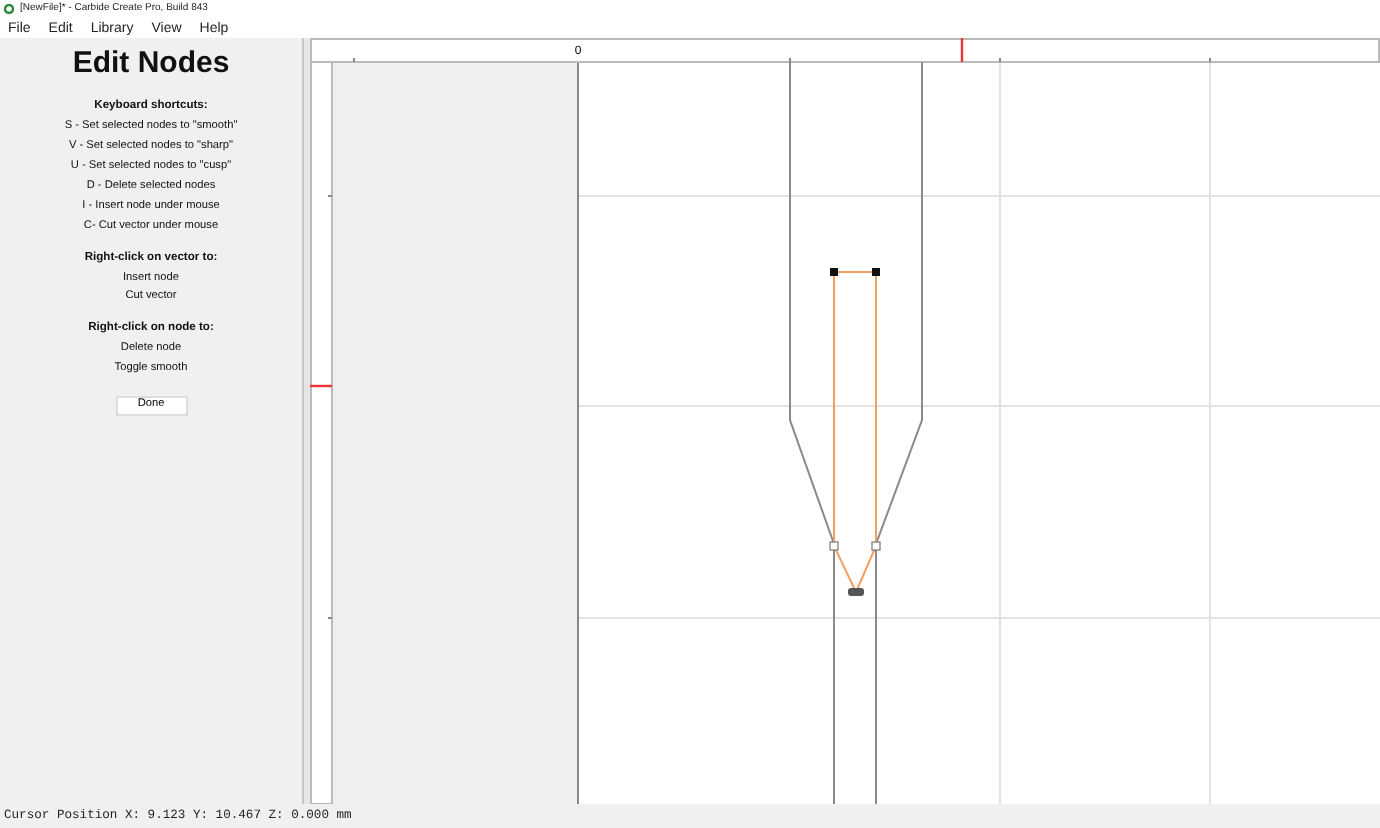  Describe the element at coordinates (9, 9) in the screenshot. I see `app-icon` at that location.